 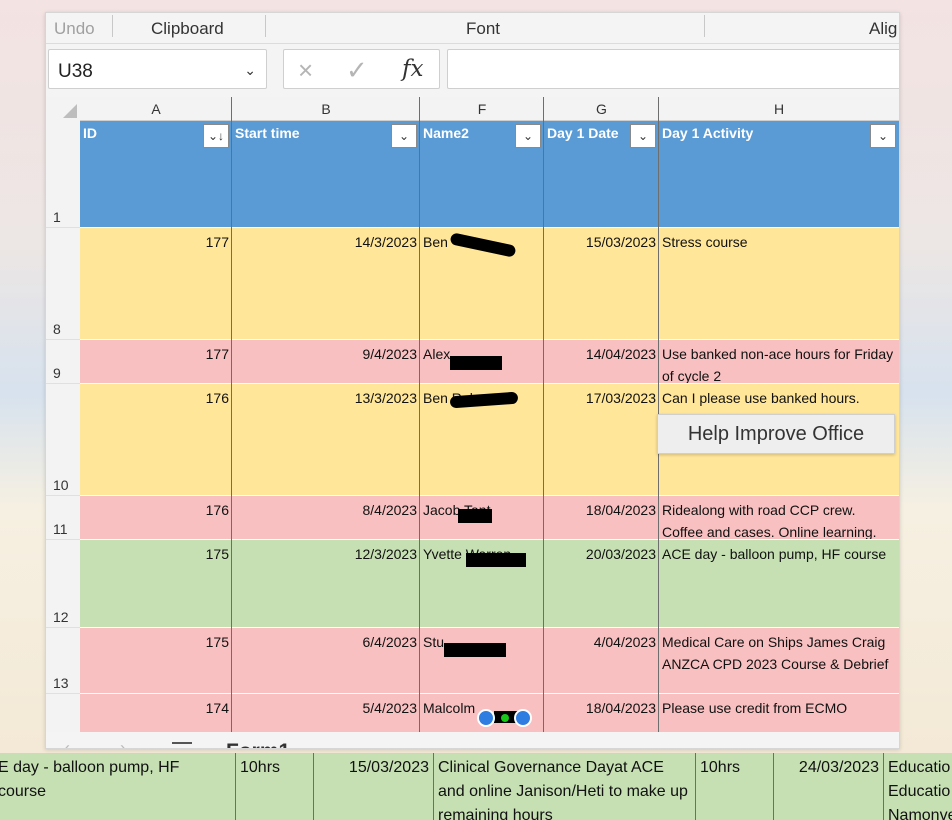 What do you see at coordinates (326, 440) in the screenshot?
I see `cell-start-time: 13/3/2023` at bounding box center [326, 440].